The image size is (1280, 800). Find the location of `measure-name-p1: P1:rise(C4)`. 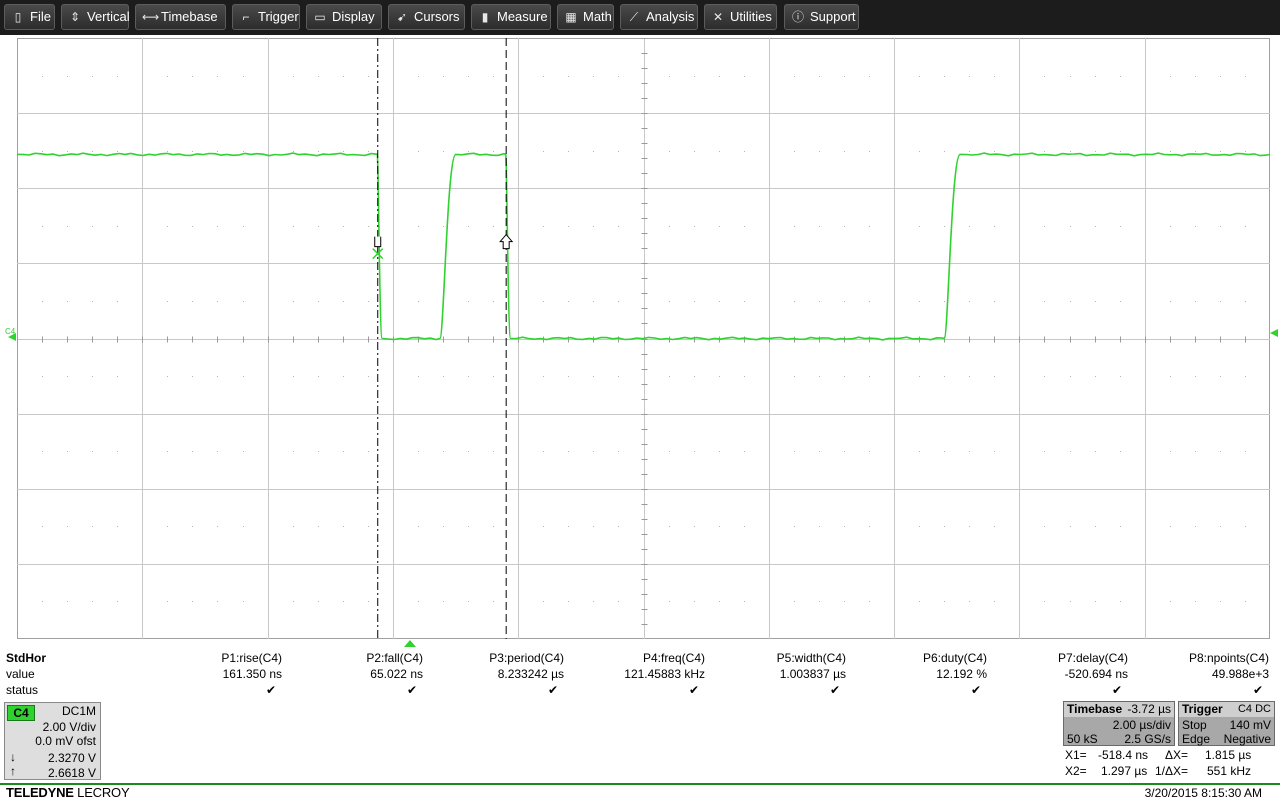

measure-name-p1: P1:rise(C4) is located at coordinates (212, 658).